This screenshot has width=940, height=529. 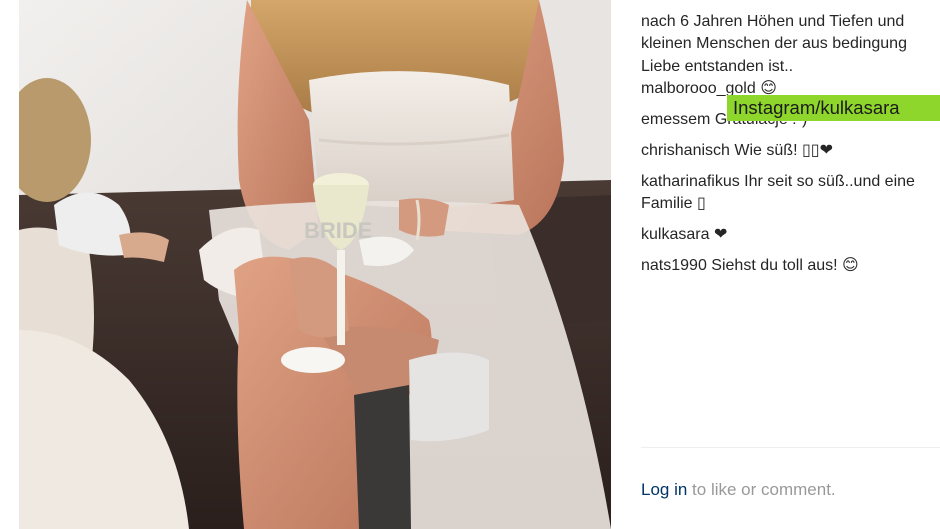 I want to click on login-prompt: Log in to like or comment., so click(x=738, y=490).